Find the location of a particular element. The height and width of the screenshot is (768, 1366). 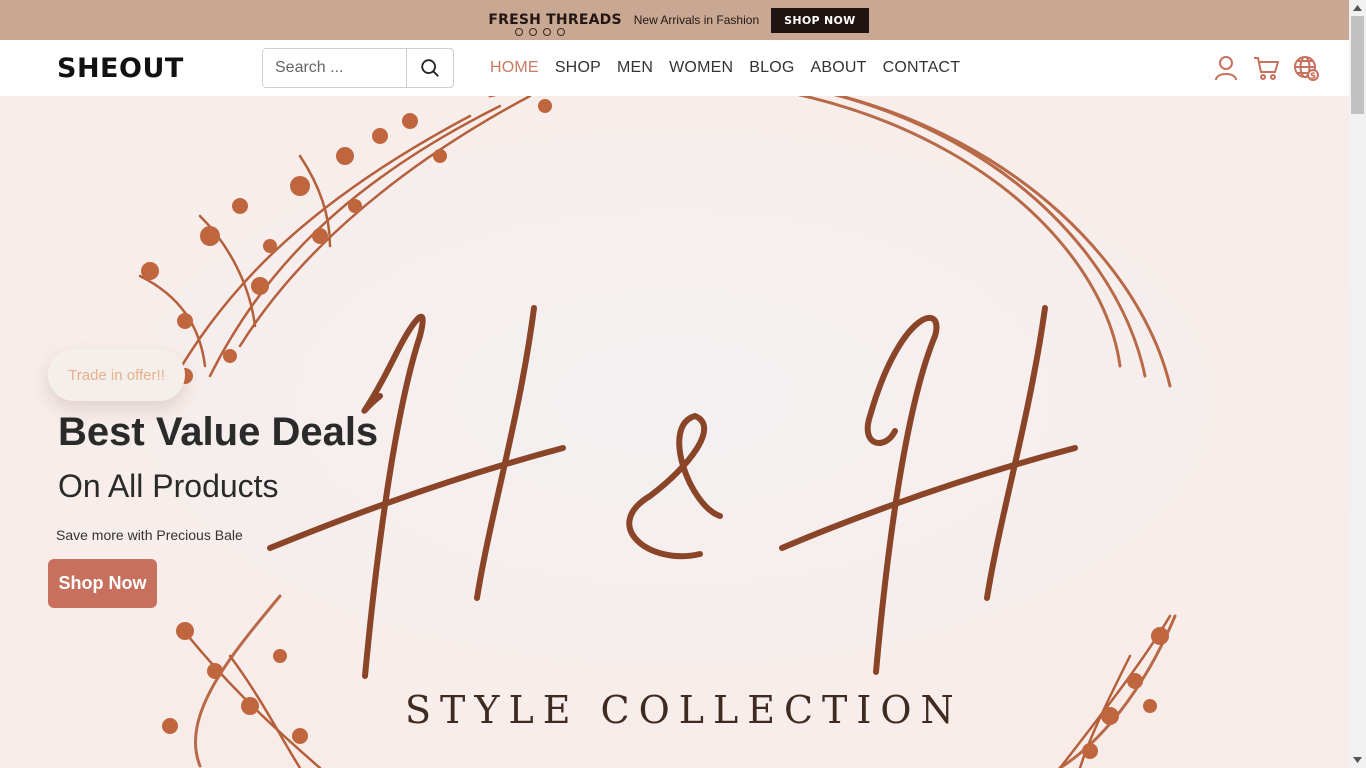

header-icons: $ is located at coordinates (1266, 68).